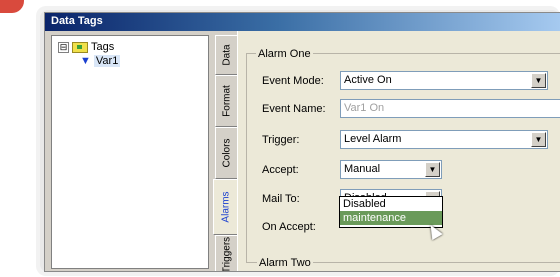  What do you see at coordinates (225, 207) in the screenshot?
I see `tab-alarms: Alarms` at bounding box center [225, 207].